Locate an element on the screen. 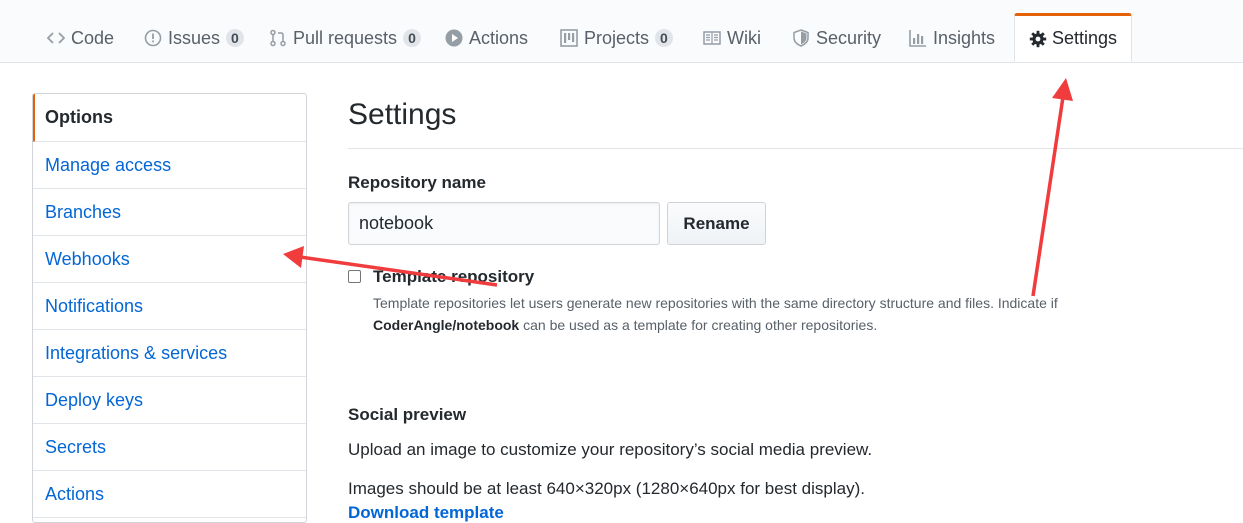 Image resolution: width=1243 pixels, height=523 pixels. social-preview-heading: Social preview is located at coordinates (407, 414).